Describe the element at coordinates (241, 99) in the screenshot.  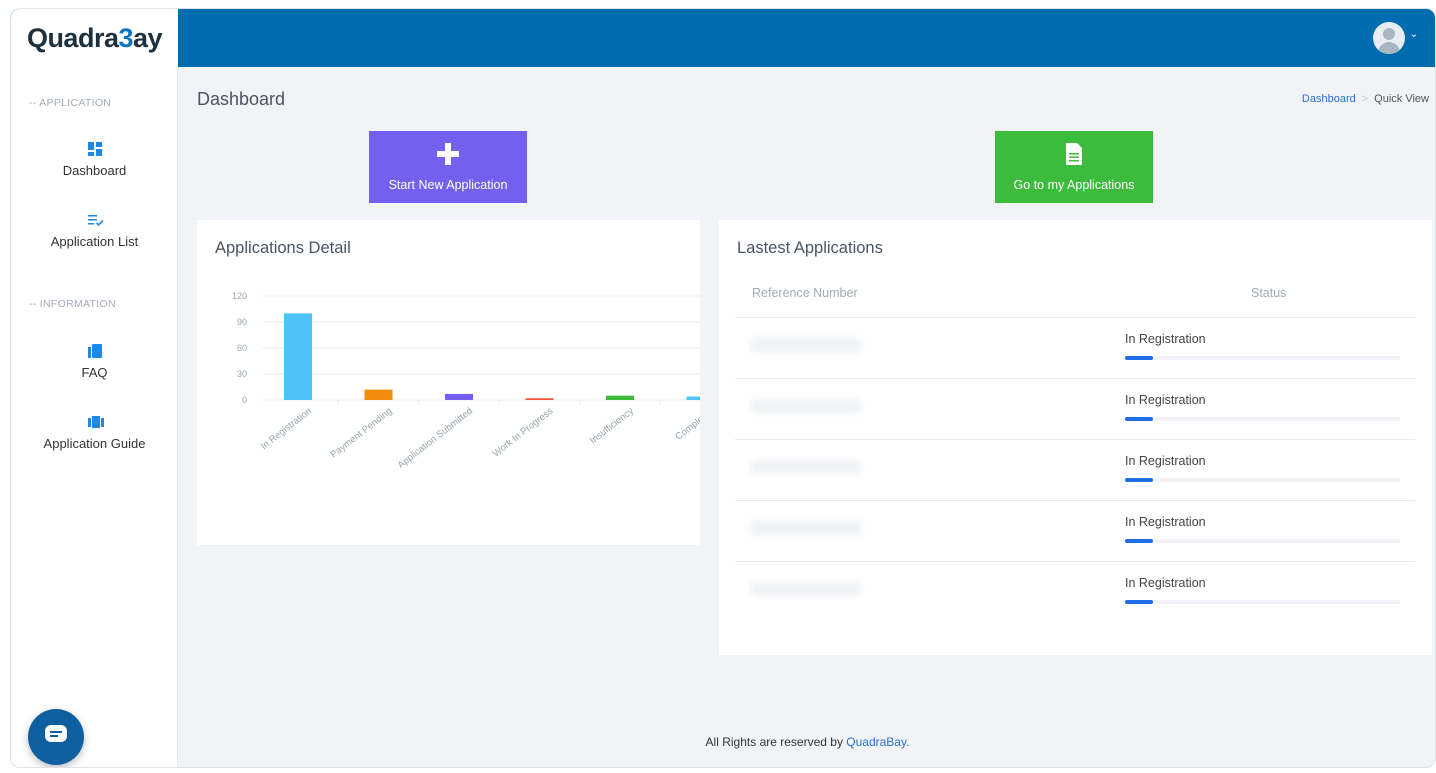
I see `page-title: Dashboard` at that location.